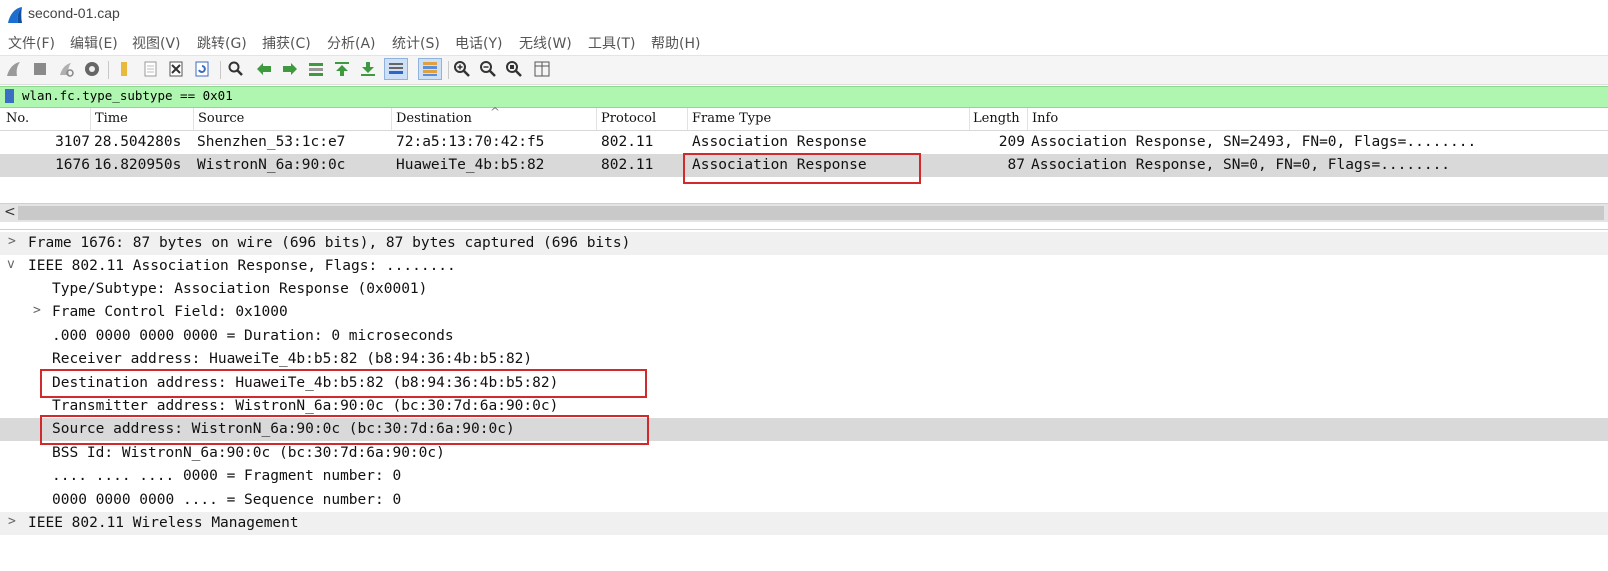 This screenshot has height=571, width=1608. I want to click on packet-destination: 72:a5:13:70:42:f5, so click(470, 142).